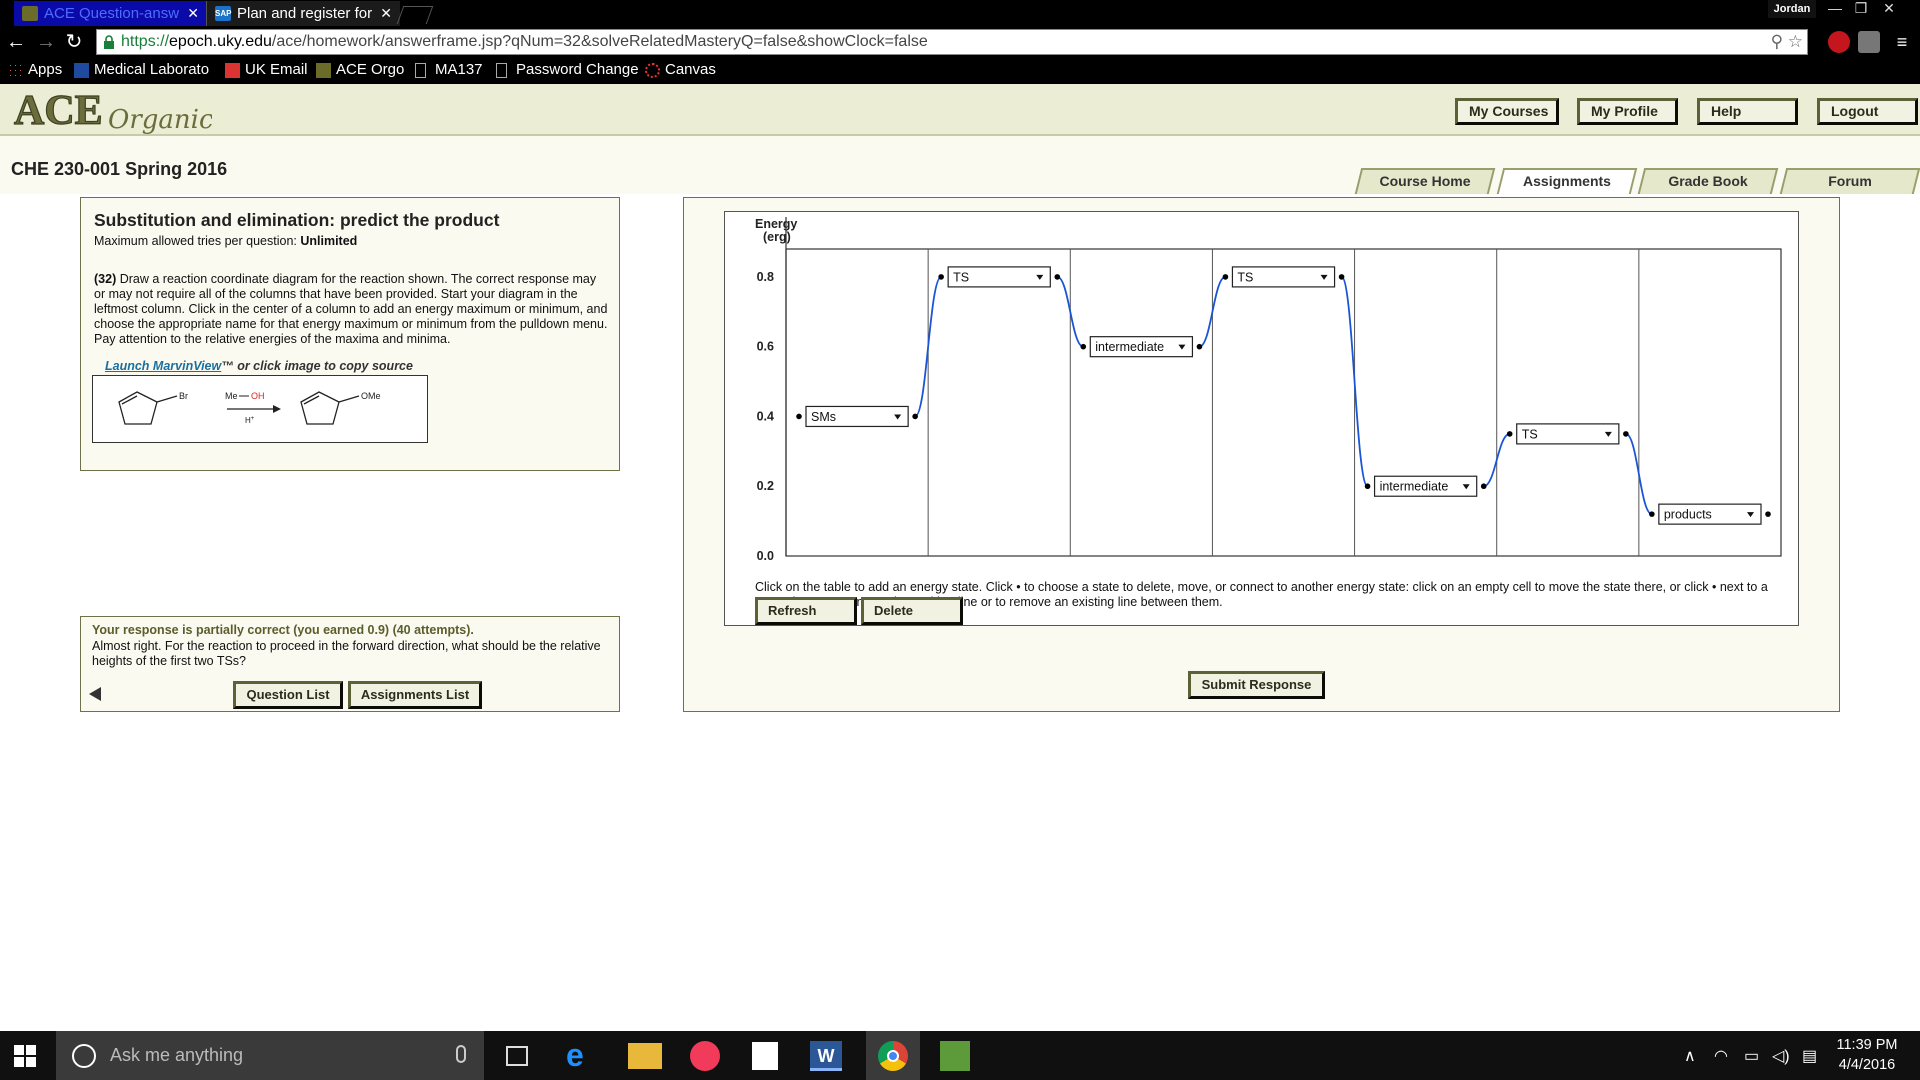 Image resolution: width=1920 pixels, height=1080 pixels. What do you see at coordinates (765, 1056) in the screenshot?
I see `store-icon` at bounding box center [765, 1056].